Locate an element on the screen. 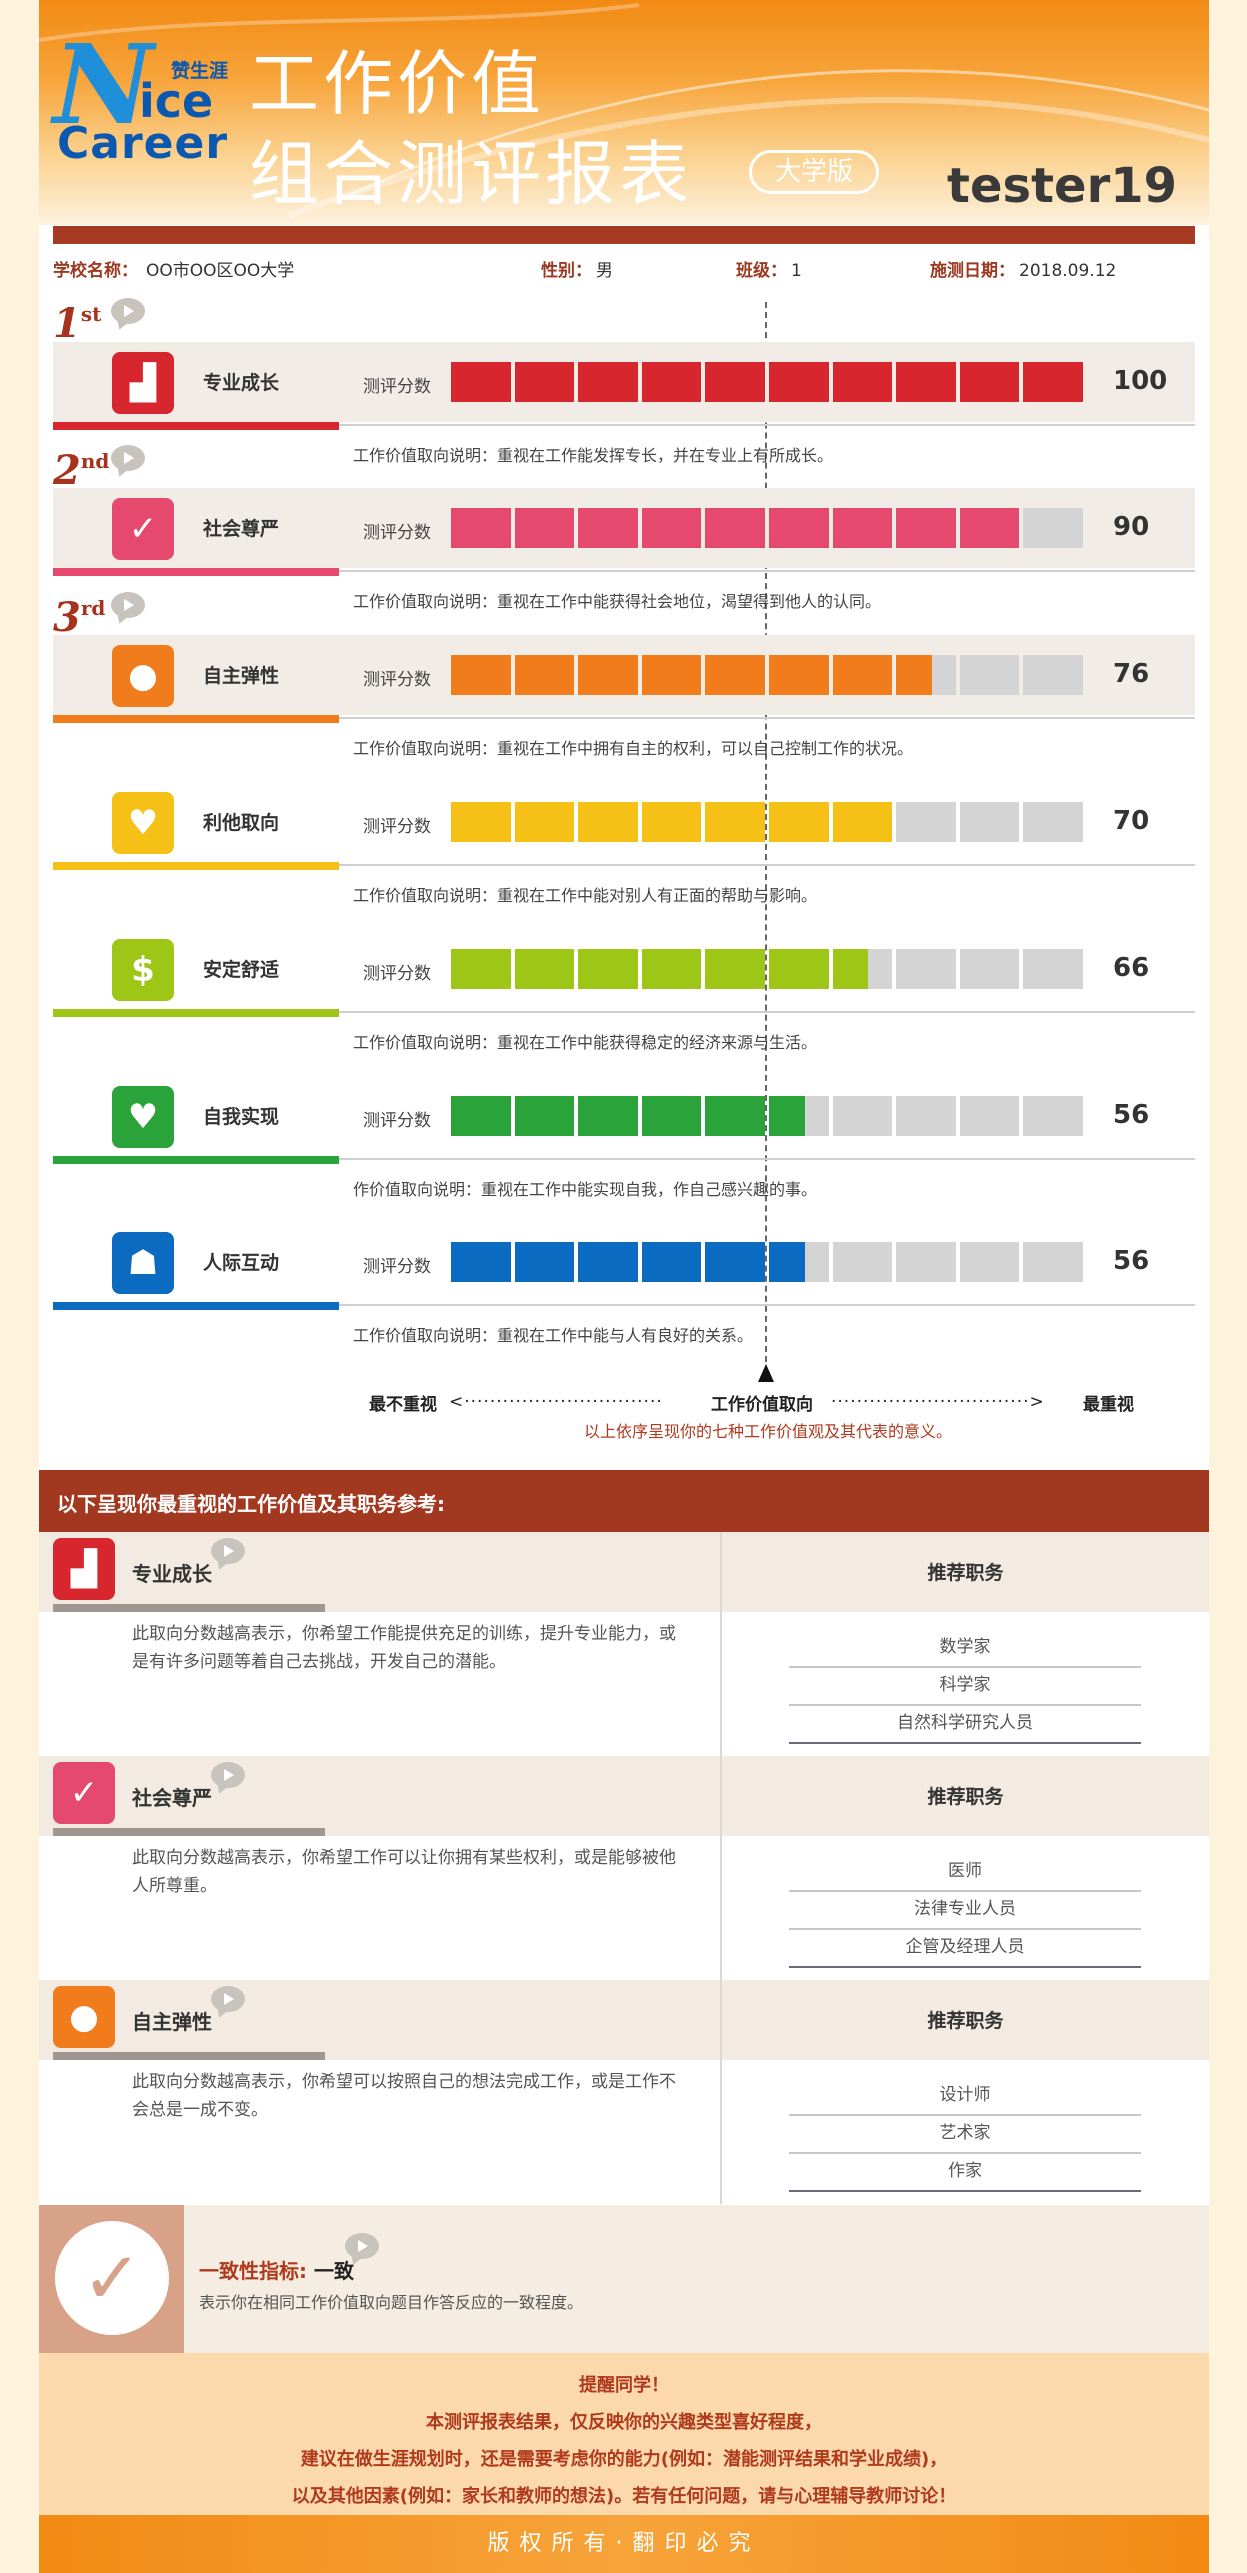 The image size is (1247, 2573). recommended-job: 艺术家 is located at coordinates (965, 2135).